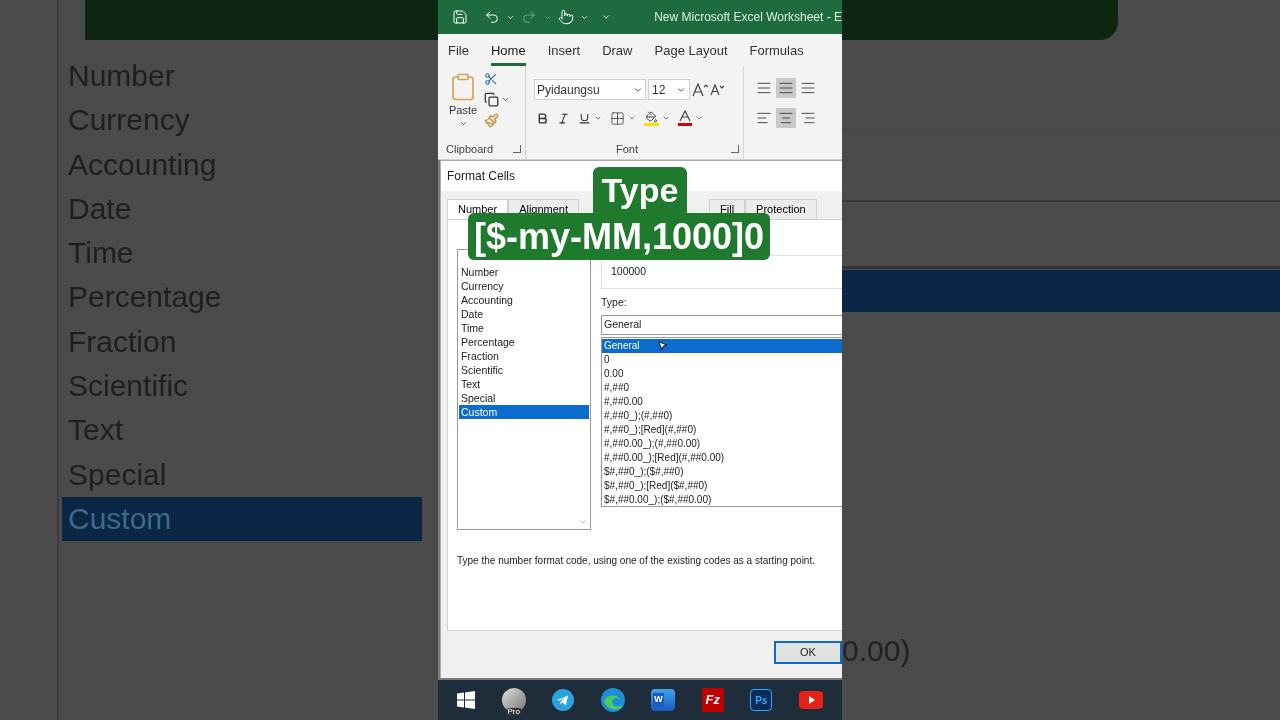 This screenshot has width=1280, height=720. I want to click on category-item: Currency, so click(524, 286).